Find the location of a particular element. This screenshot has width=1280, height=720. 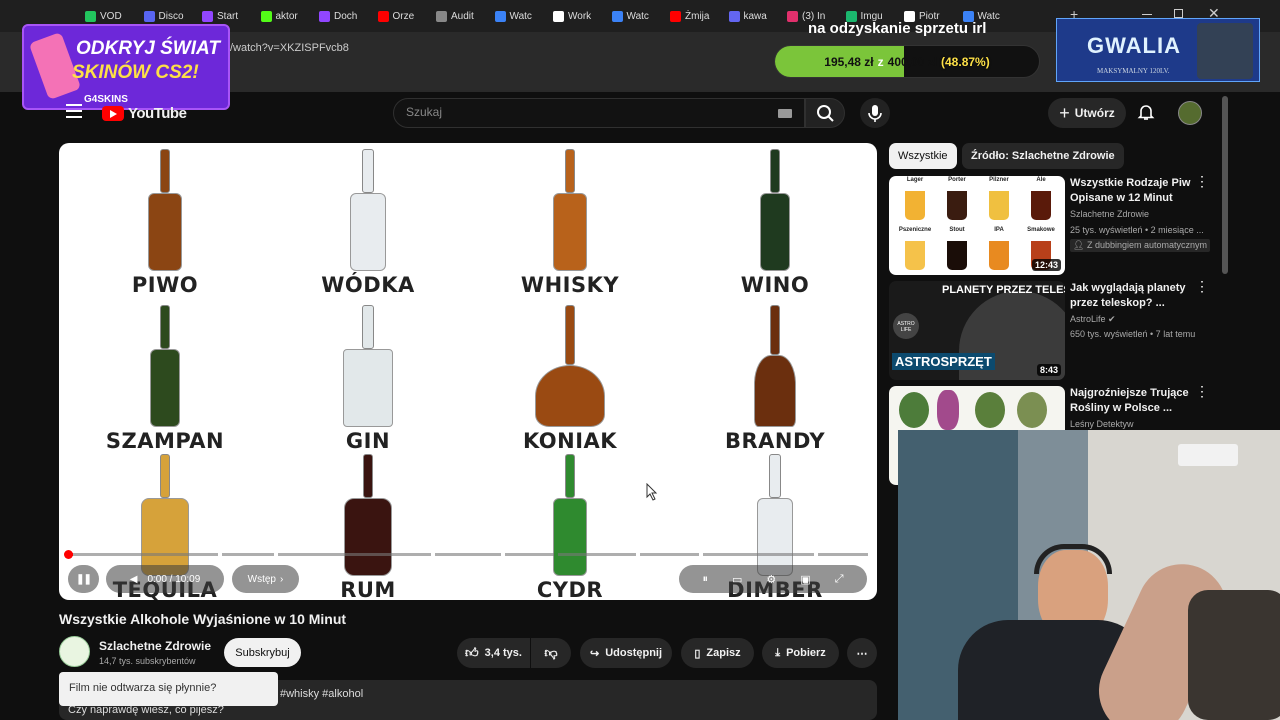

browser-tab: Audit is located at coordinates (463, 16).